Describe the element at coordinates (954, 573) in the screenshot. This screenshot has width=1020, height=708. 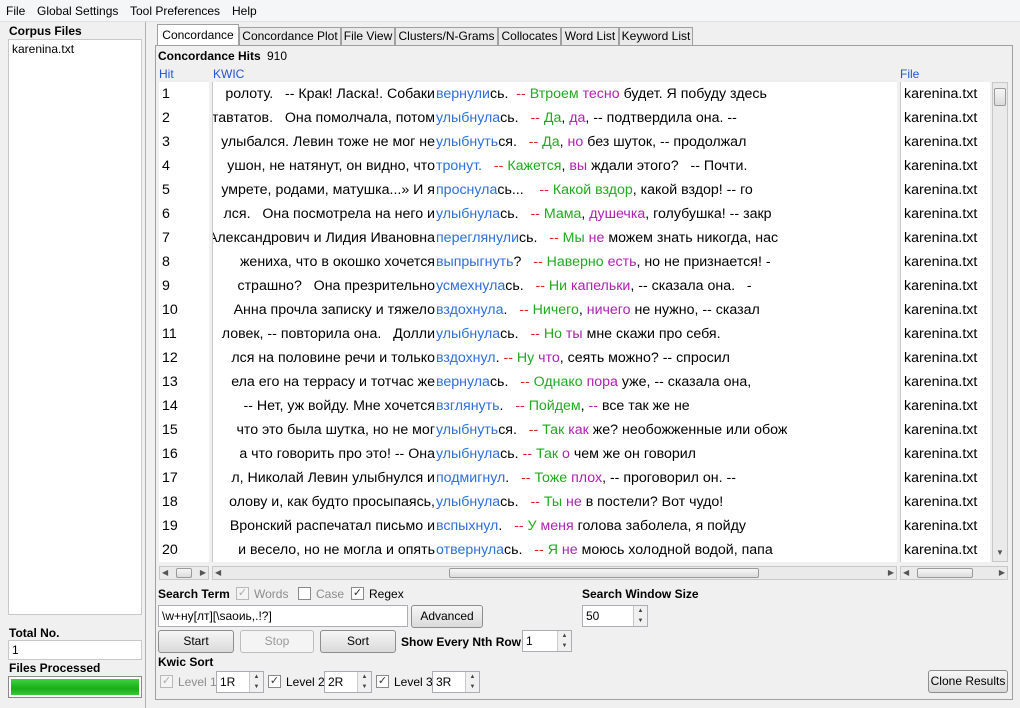
I see `file-hscrollbar: ◀ ▶` at that location.